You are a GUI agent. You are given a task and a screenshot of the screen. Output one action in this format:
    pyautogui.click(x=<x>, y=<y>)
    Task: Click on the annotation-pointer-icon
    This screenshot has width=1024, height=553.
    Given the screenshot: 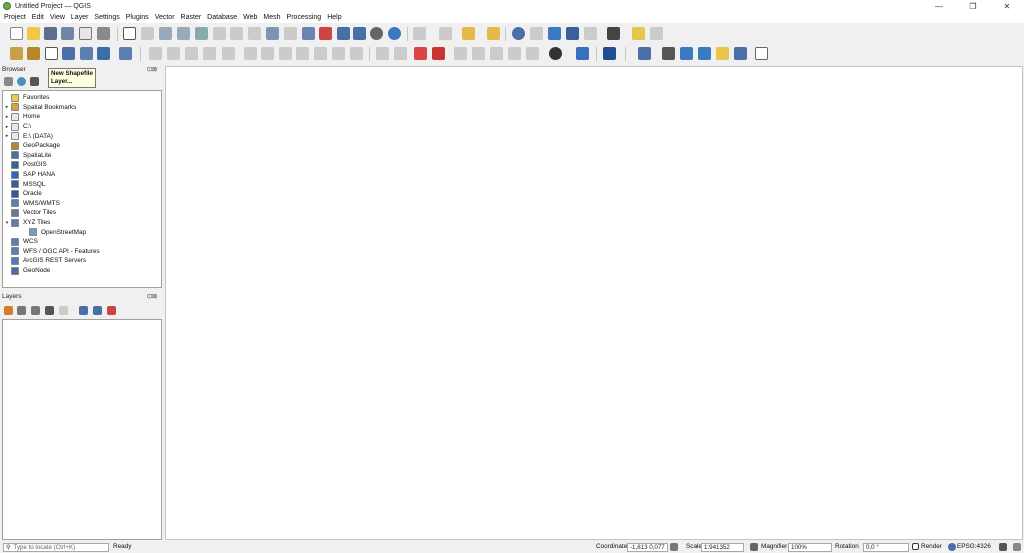 What is the action you would take?
    pyautogui.click(x=668, y=53)
    